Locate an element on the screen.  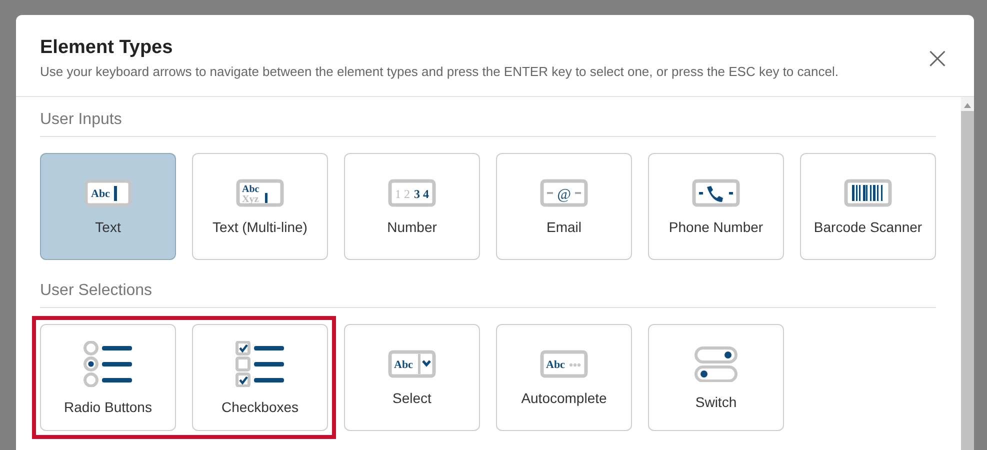
element-type-tile: 1 2 3 4 Number is located at coordinates (412, 206).